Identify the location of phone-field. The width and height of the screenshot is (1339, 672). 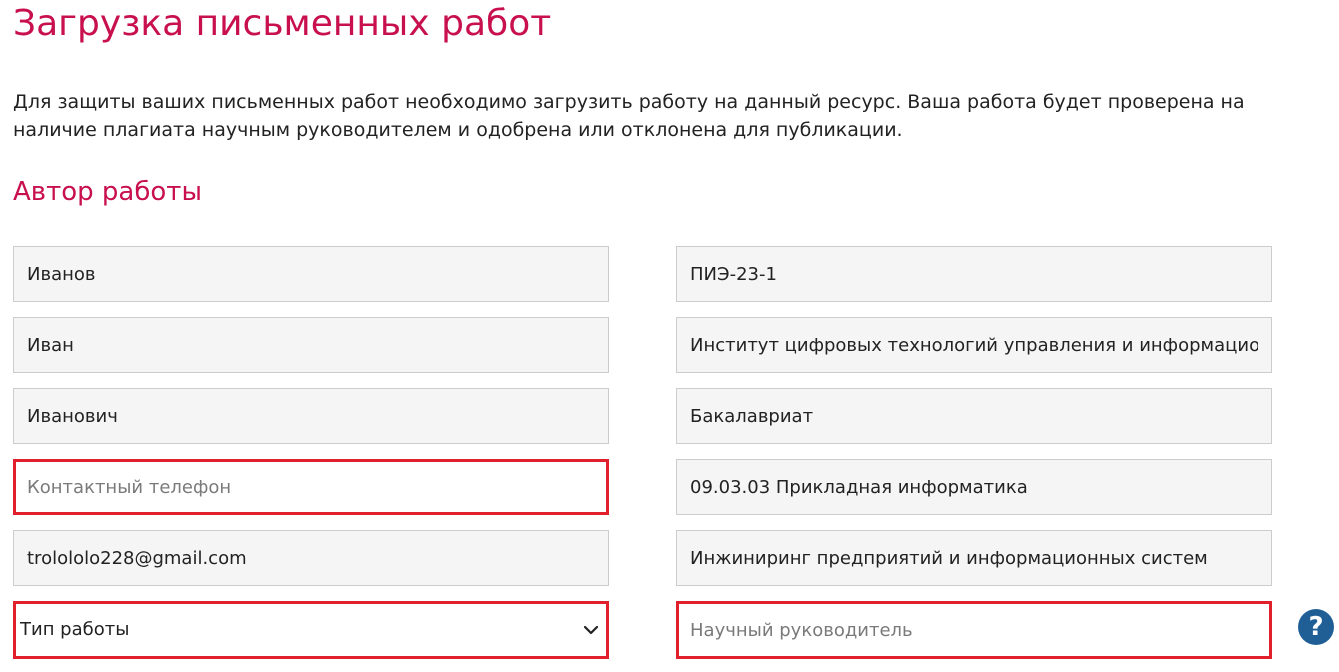
(311, 487).